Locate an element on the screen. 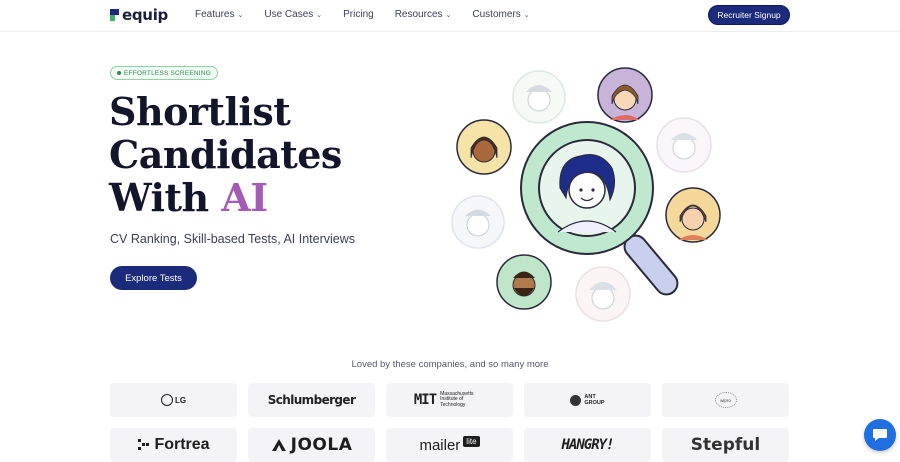 The width and height of the screenshot is (900, 462). badge-dot-icon is located at coordinates (119, 73).